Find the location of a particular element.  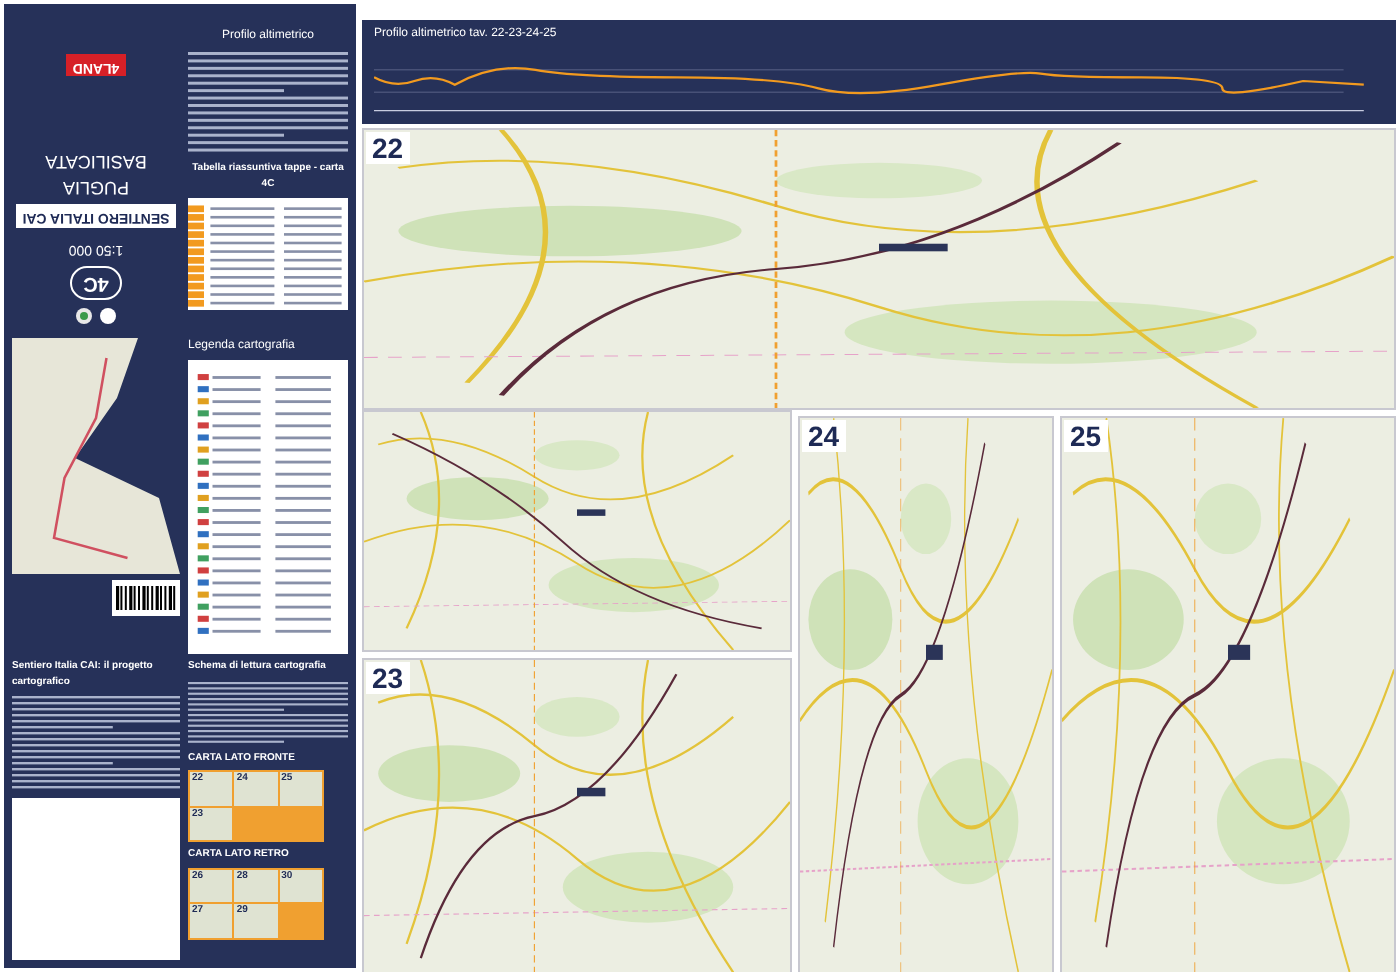

map-number: 23 is located at coordinates (388, 678).